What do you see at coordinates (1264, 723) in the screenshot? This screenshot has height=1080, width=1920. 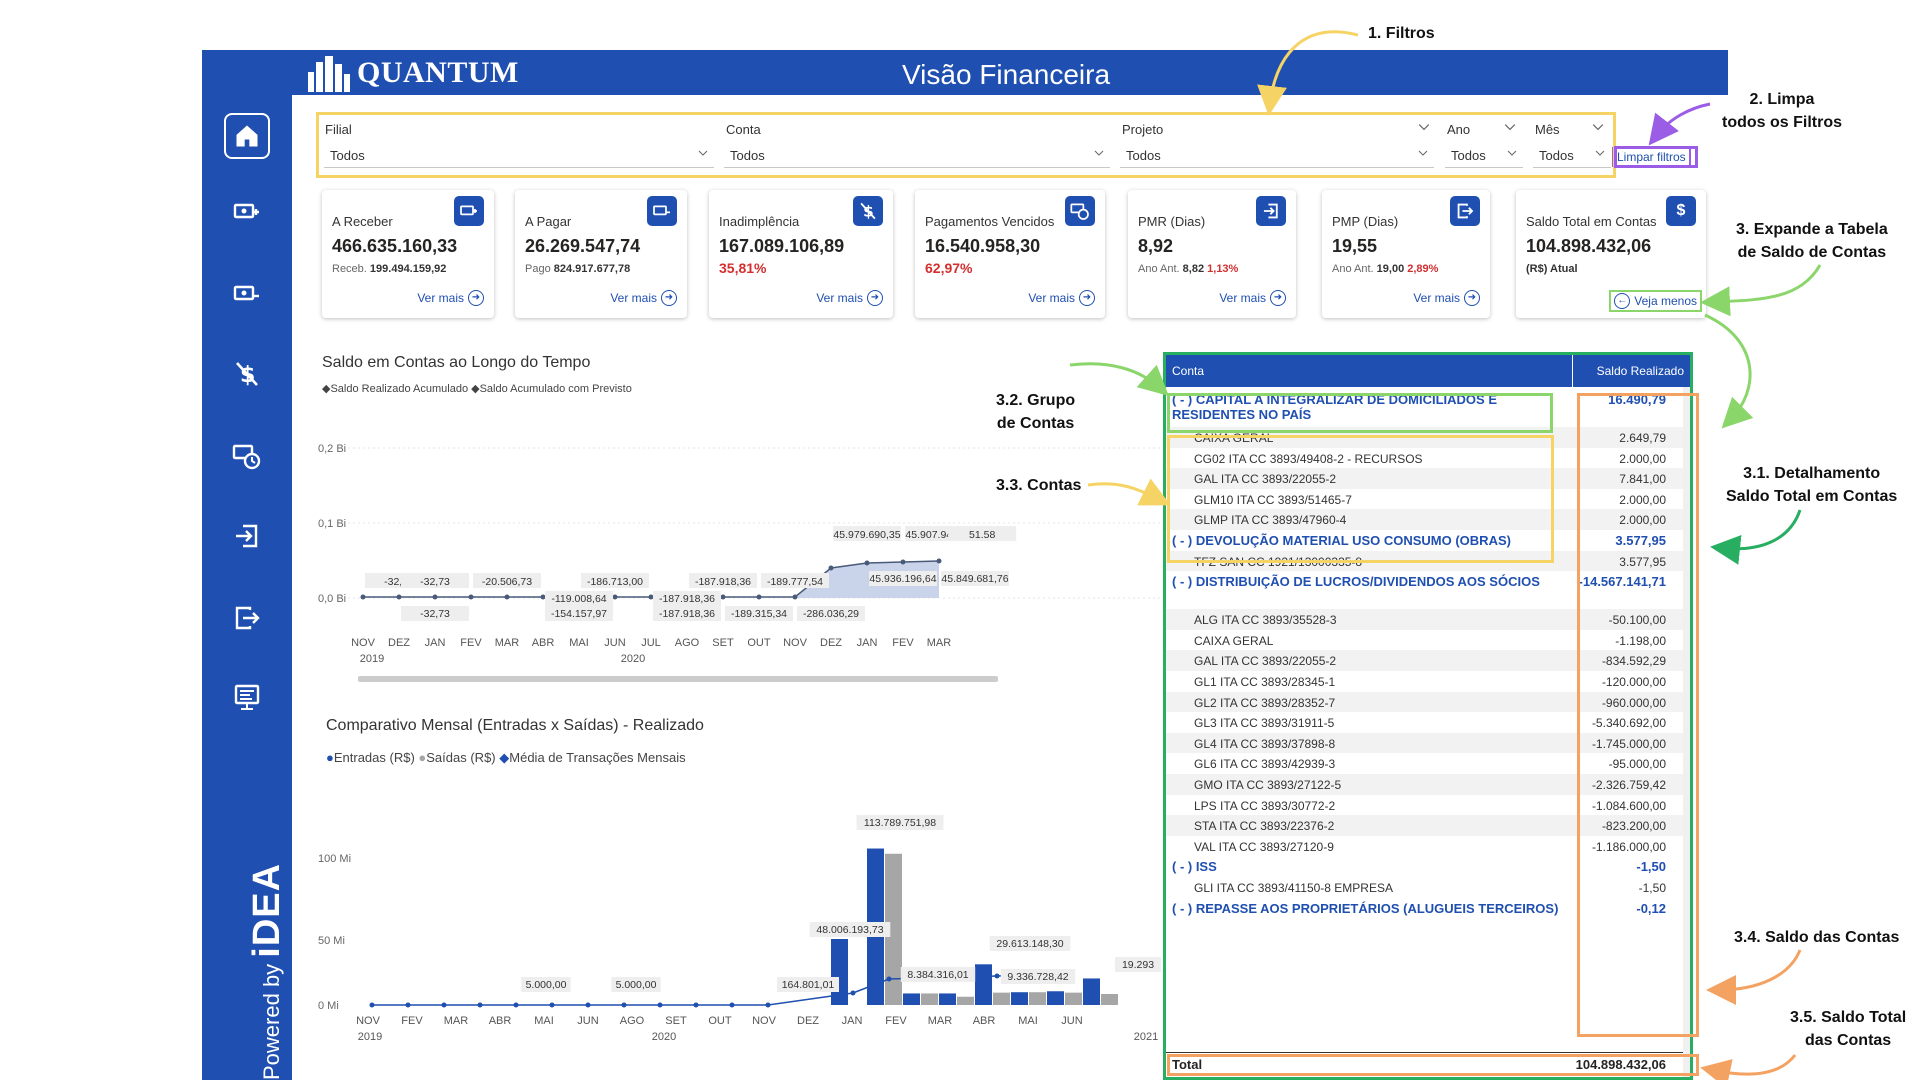 I see `table-cell-conta: GL3 ITA CC 3893/31911-5` at bounding box center [1264, 723].